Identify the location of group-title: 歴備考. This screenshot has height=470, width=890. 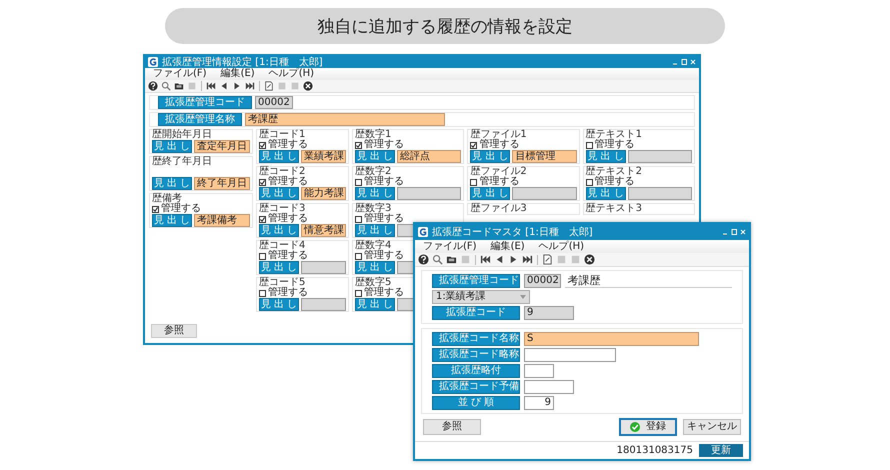
(167, 199).